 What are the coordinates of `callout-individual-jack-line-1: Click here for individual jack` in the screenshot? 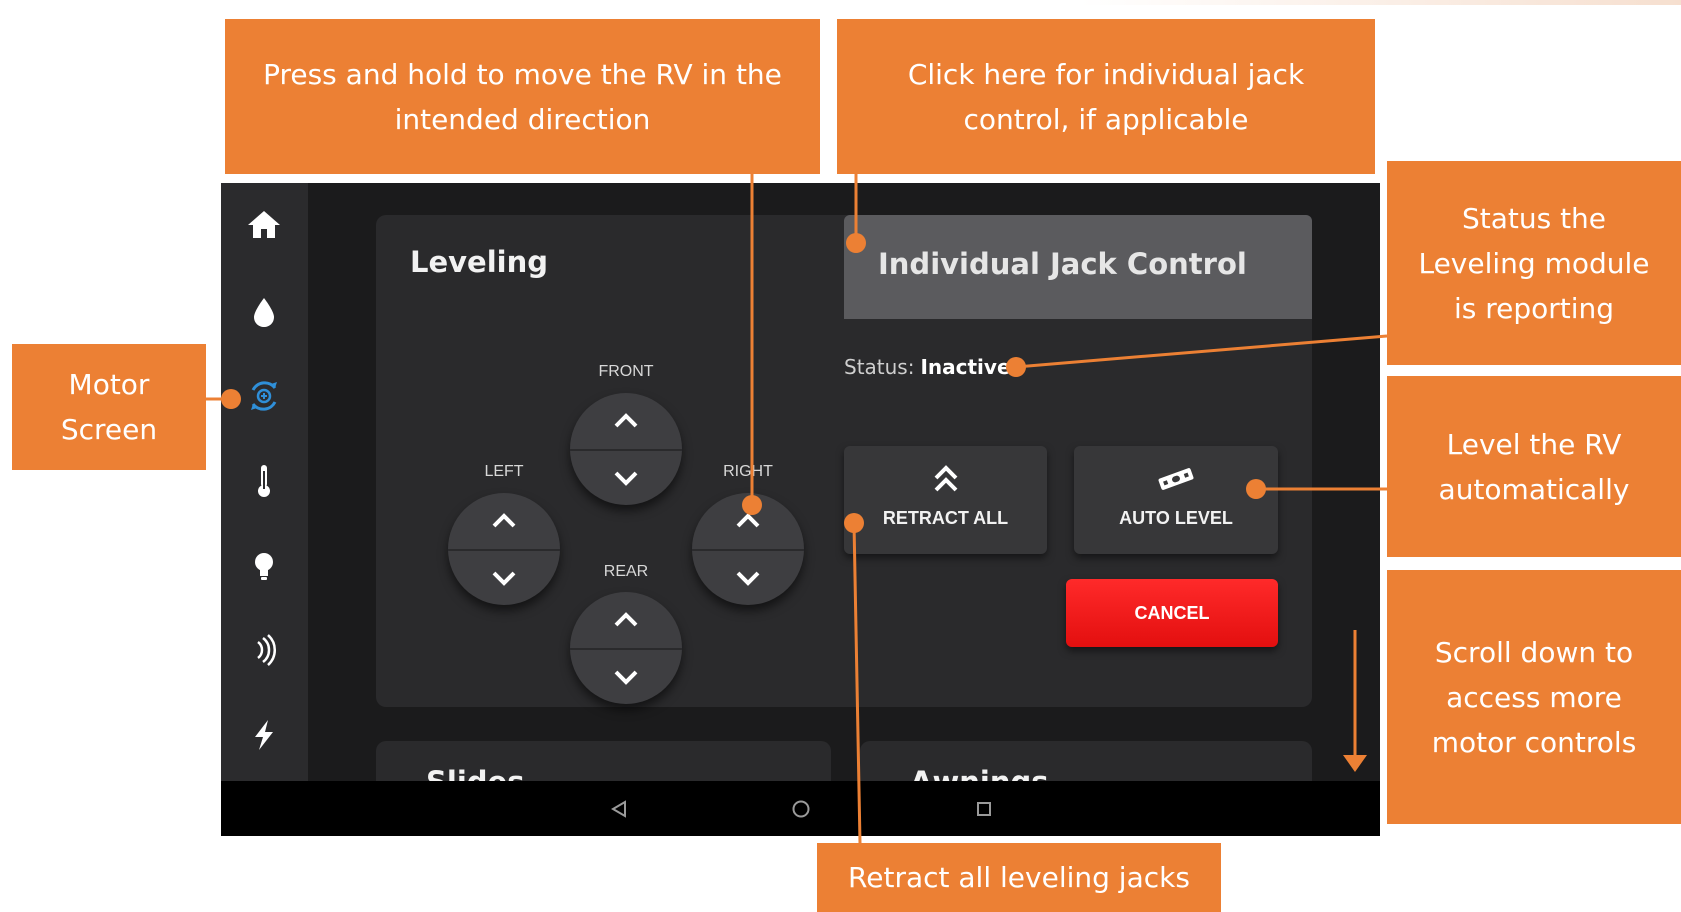 It's located at (1106, 74).